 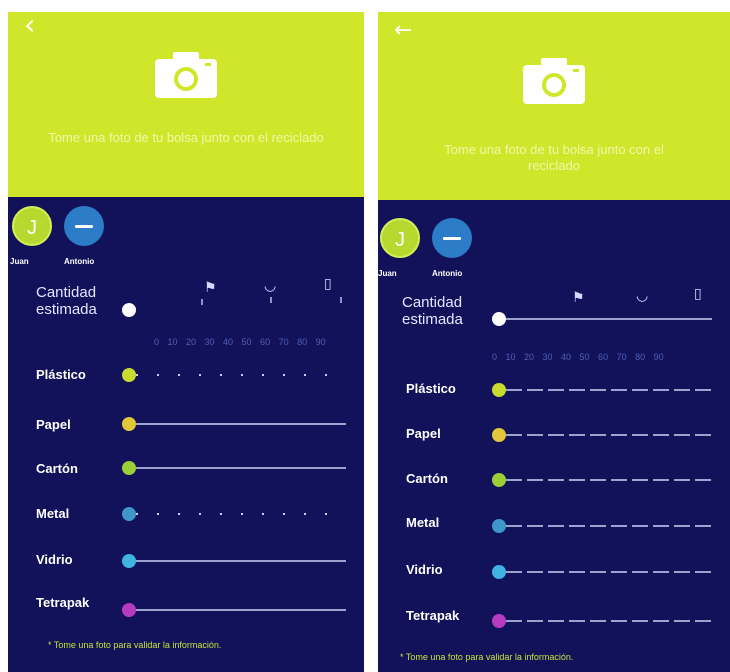 What do you see at coordinates (609, 319) in the screenshot?
I see `quantity-track` at bounding box center [609, 319].